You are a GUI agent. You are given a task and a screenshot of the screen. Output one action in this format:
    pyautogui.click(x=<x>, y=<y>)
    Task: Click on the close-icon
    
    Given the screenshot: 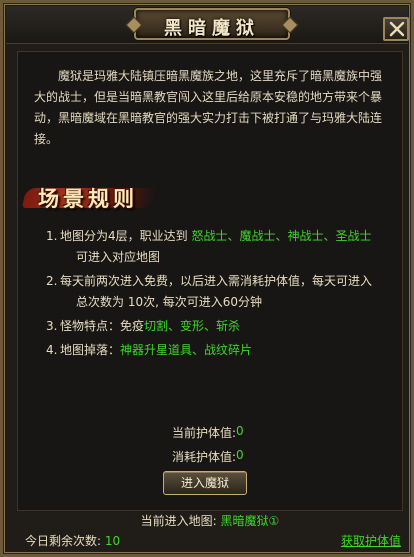 What is the action you would take?
    pyautogui.click(x=397, y=29)
    